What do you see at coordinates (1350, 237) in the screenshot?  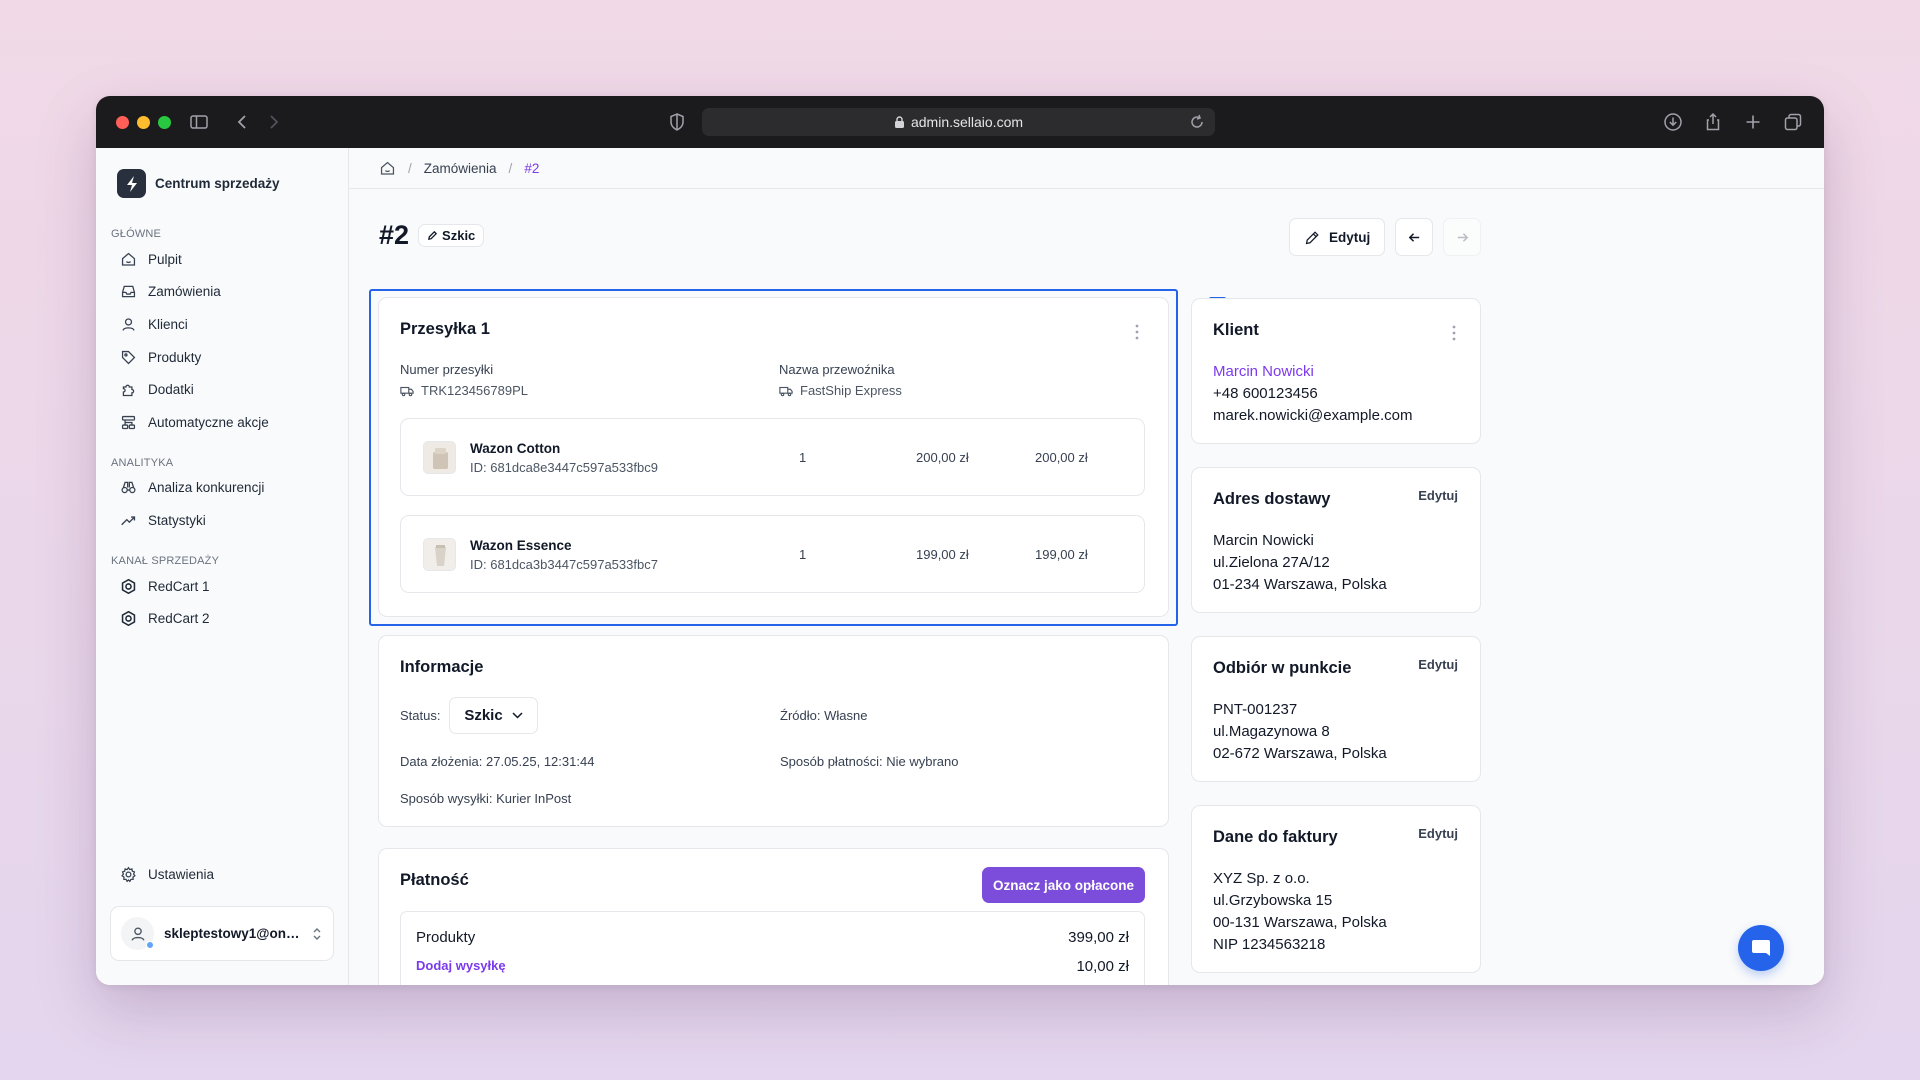 I see `edit-button-label: Edytuj` at bounding box center [1350, 237].